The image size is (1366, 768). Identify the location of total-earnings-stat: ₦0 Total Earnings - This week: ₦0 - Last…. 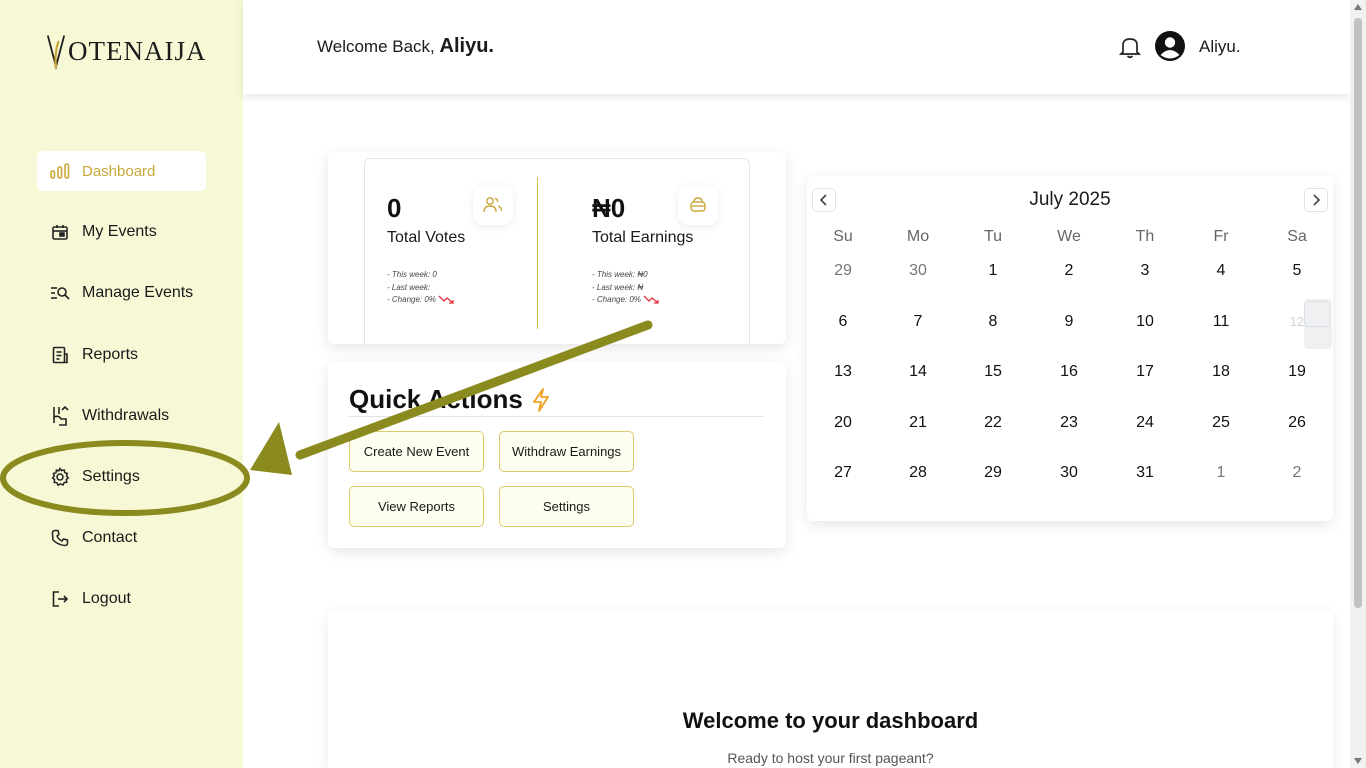
(677, 252).